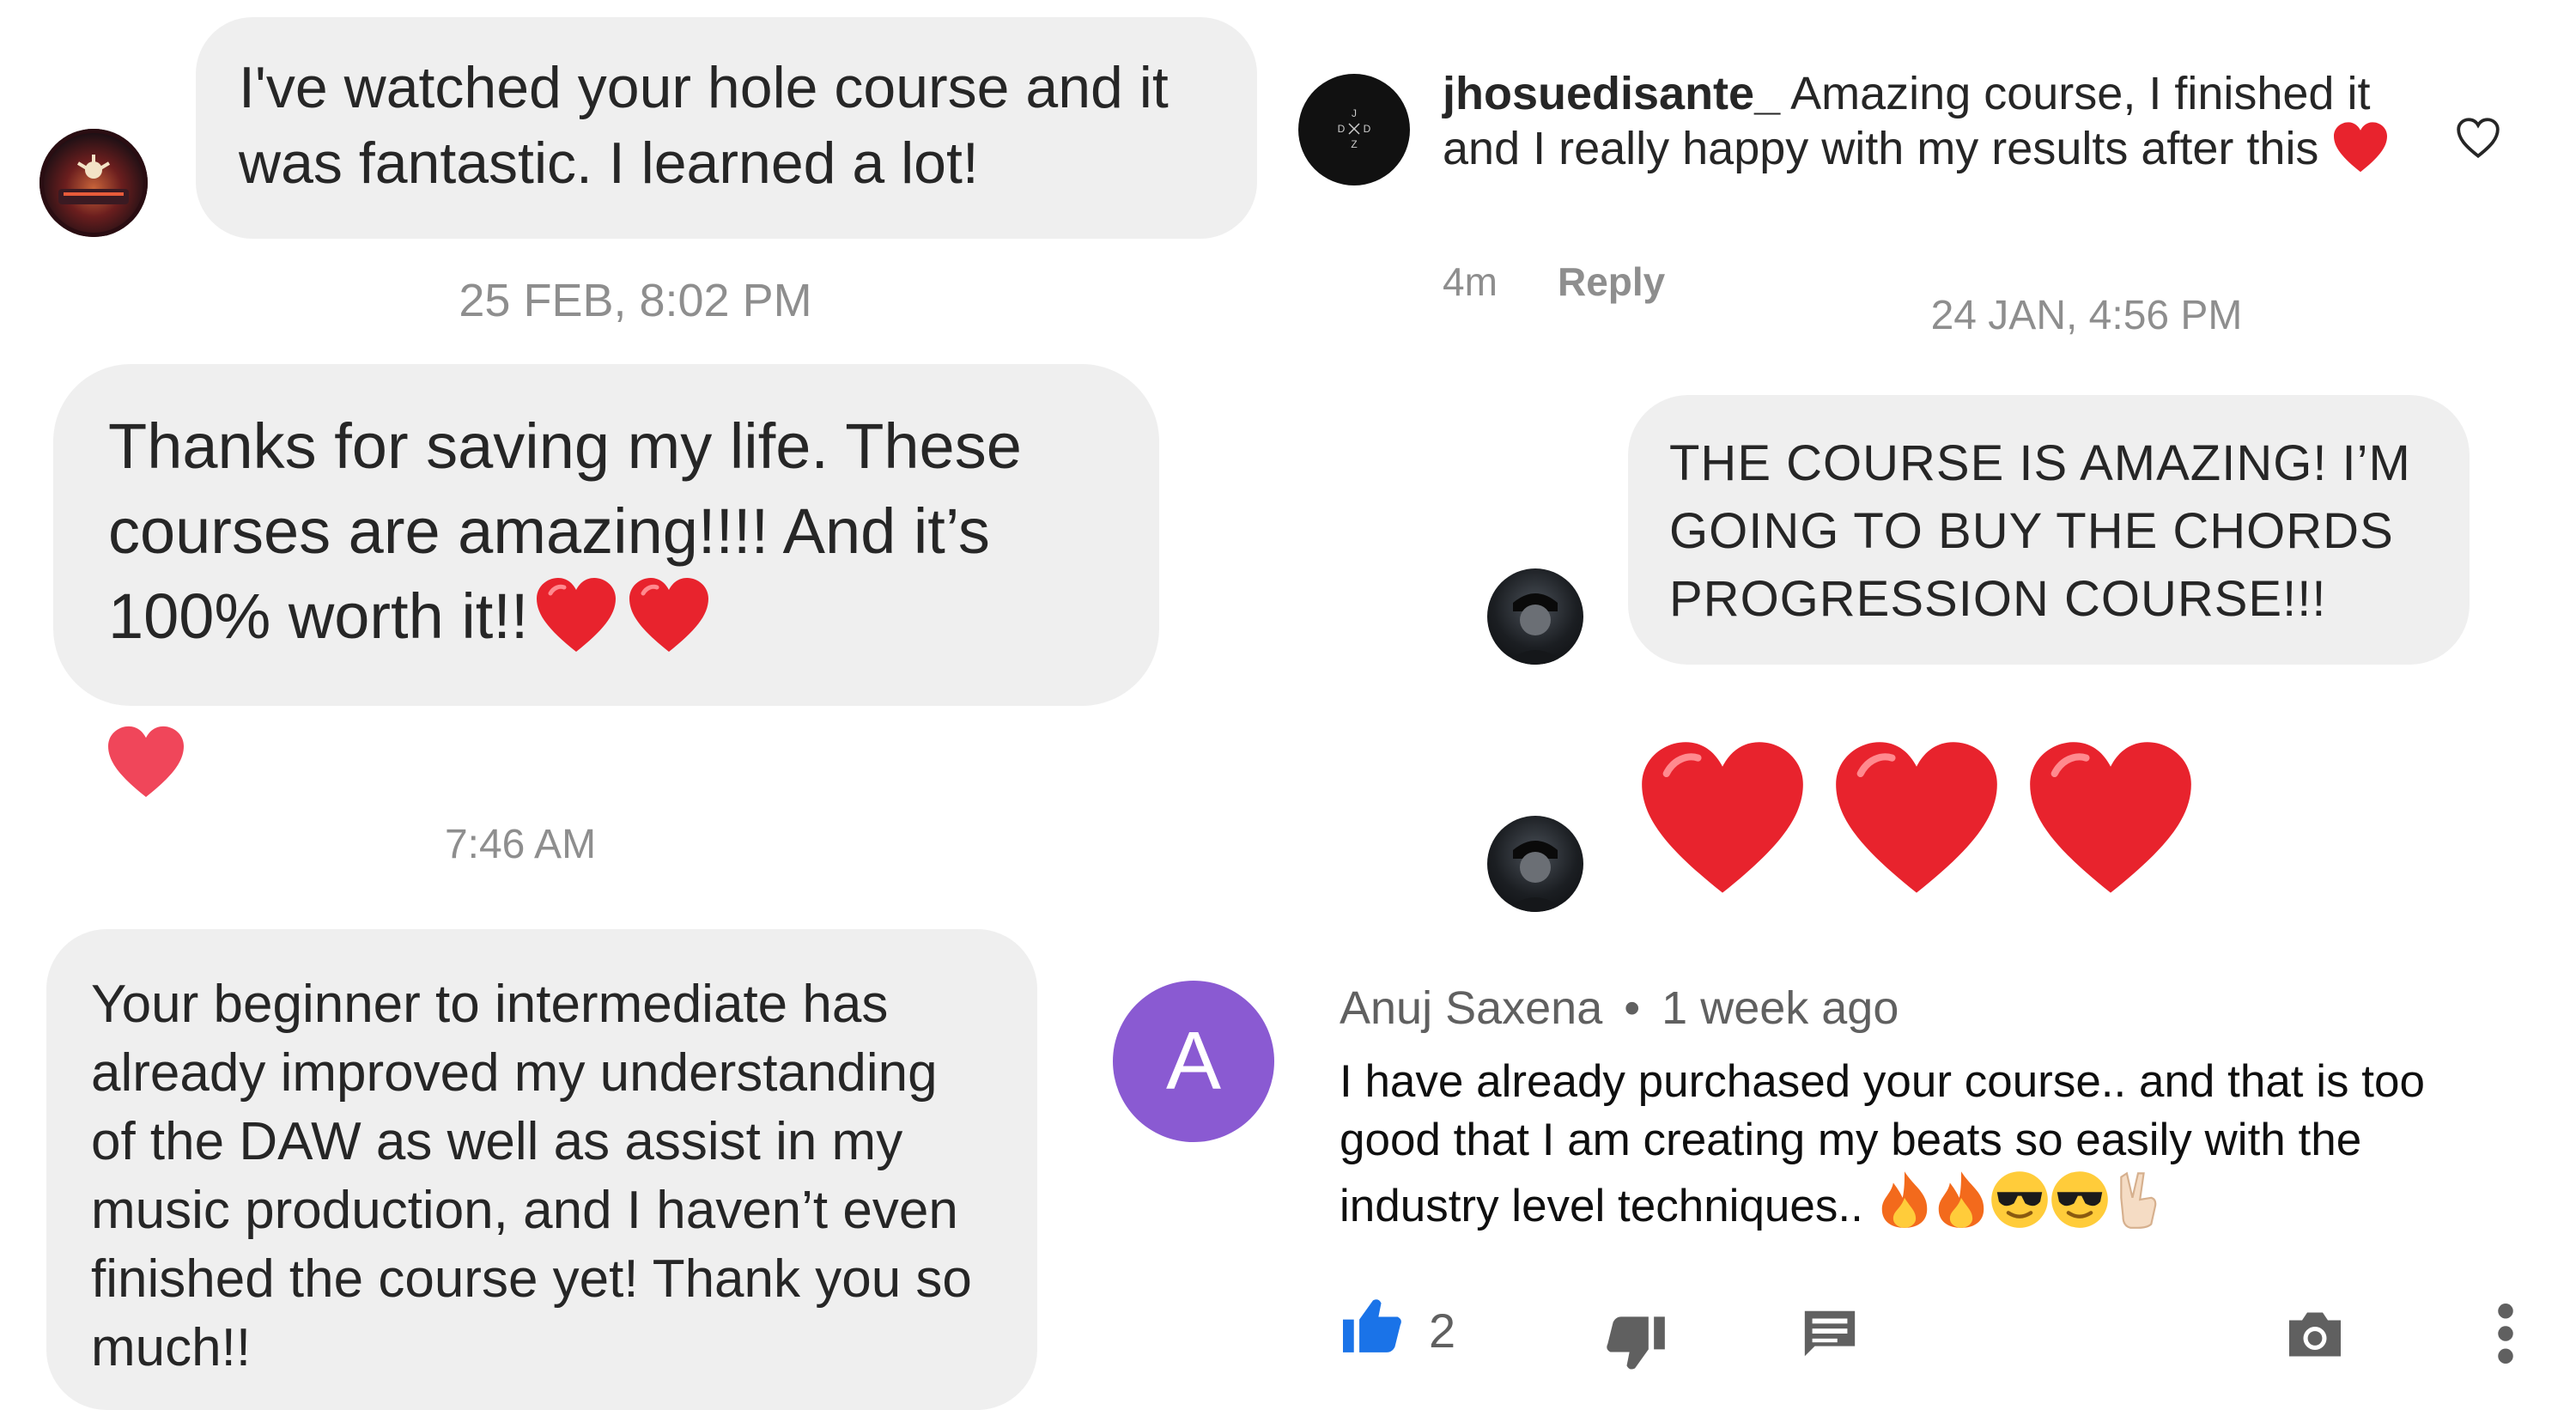  I want to click on like-button, so click(1373, 1327).